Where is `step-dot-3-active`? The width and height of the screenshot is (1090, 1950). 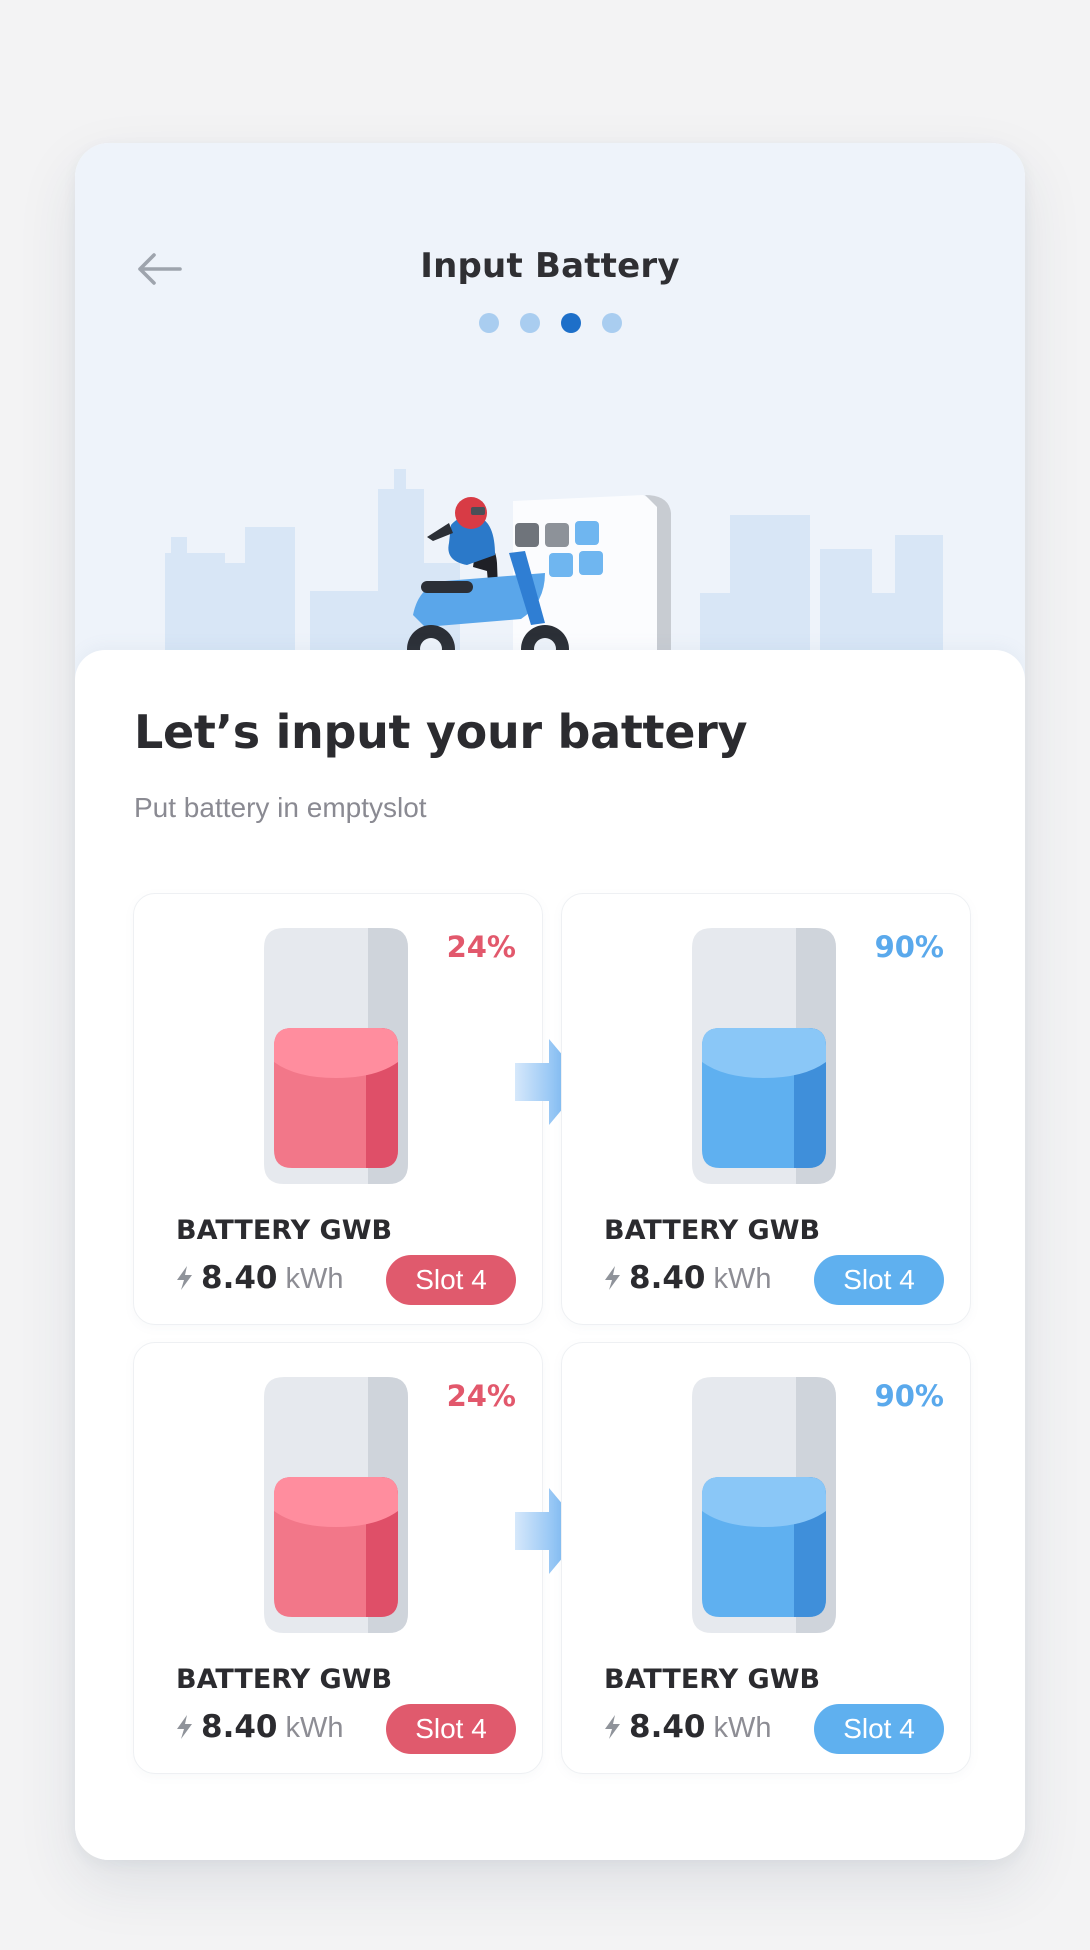 step-dot-3-active is located at coordinates (570, 323).